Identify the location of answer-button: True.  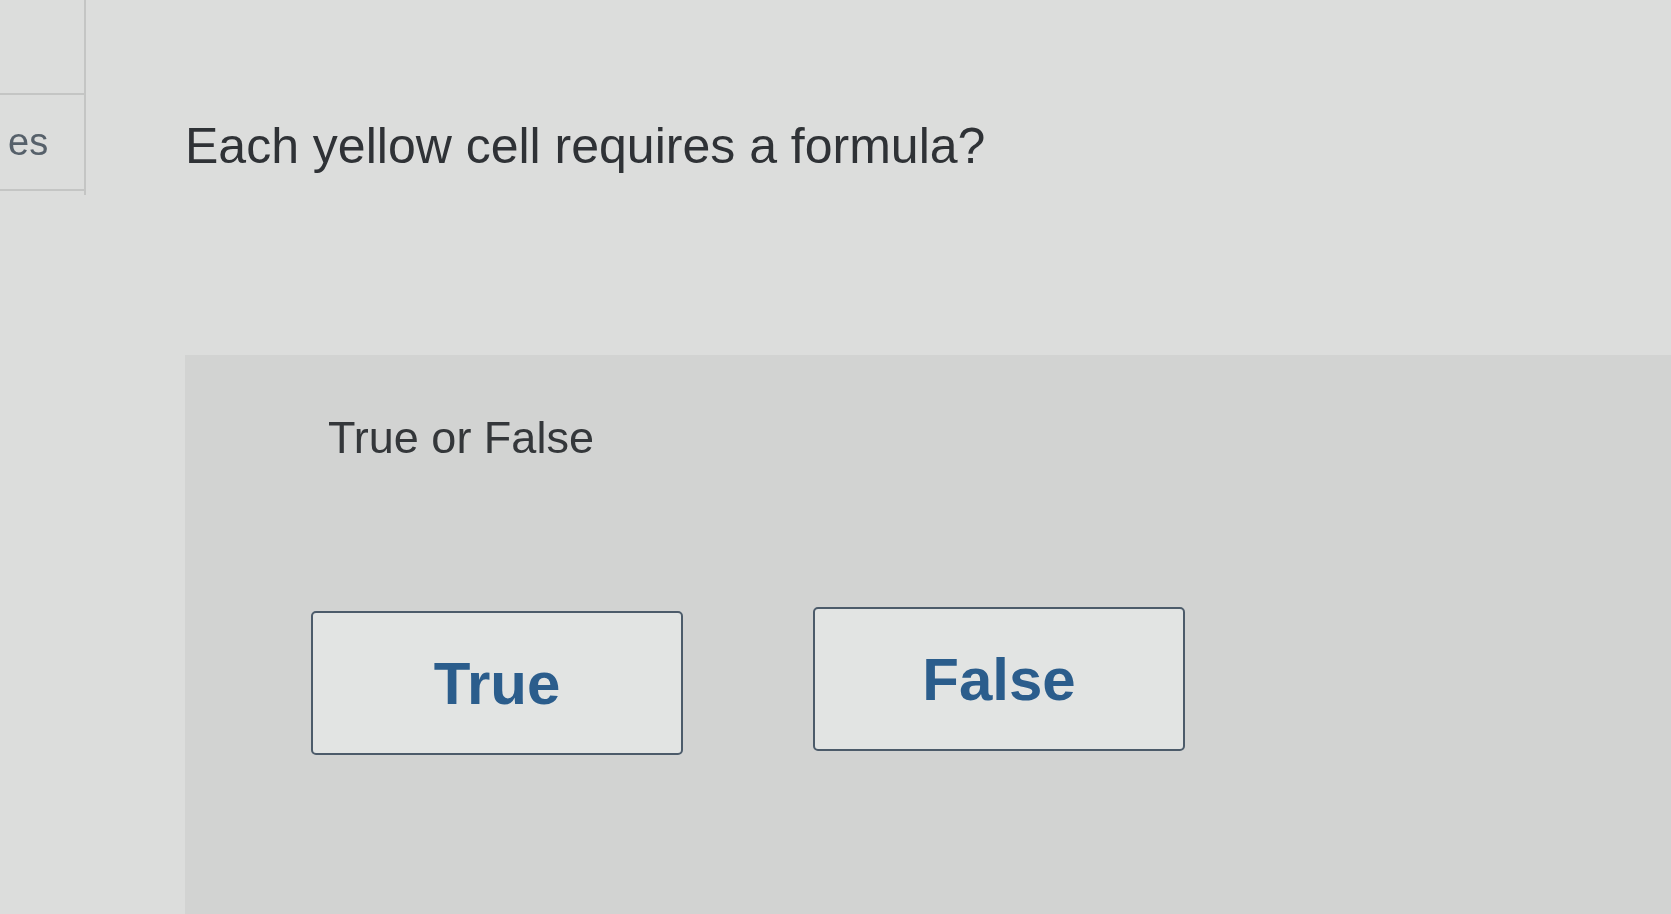
(497, 683).